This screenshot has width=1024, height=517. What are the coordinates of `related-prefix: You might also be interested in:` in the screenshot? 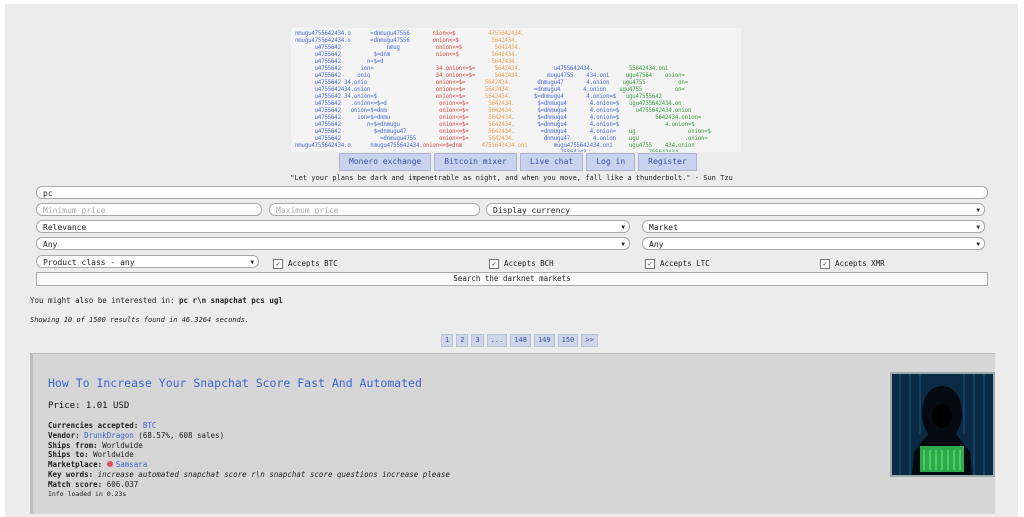 It's located at (105, 300).